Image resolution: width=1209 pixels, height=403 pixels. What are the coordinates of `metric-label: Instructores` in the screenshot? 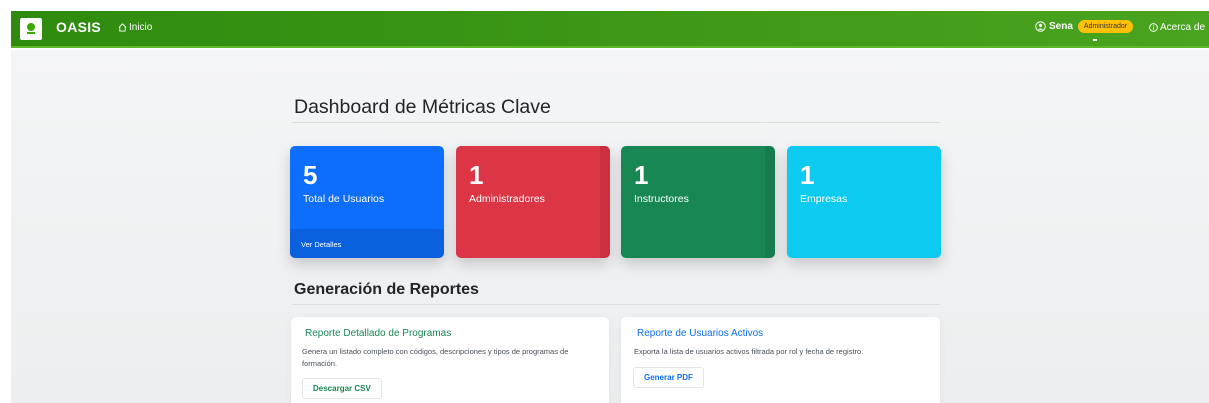 It's located at (661, 199).